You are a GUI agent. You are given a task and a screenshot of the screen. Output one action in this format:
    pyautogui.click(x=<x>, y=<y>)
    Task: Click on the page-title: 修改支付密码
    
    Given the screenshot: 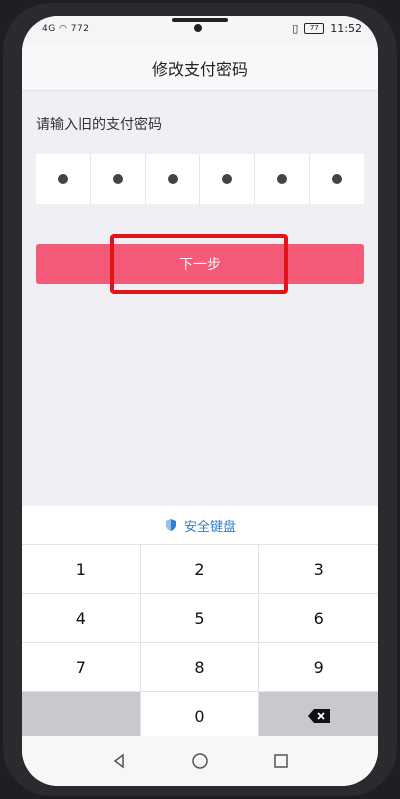 What is the action you would take?
    pyautogui.click(x=200, y=68)
    